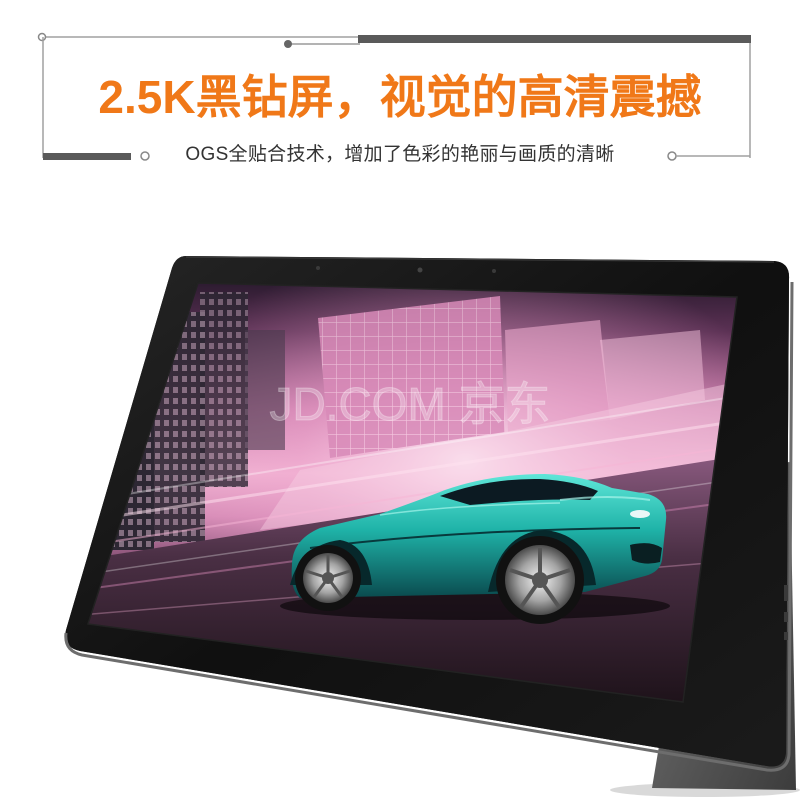 This screenshot has height=800, width=800. What do you see at coordinates (409, 404) in the screenshot?
I see `watermark: JD.COM 京东` at bounding box center [409, 404].